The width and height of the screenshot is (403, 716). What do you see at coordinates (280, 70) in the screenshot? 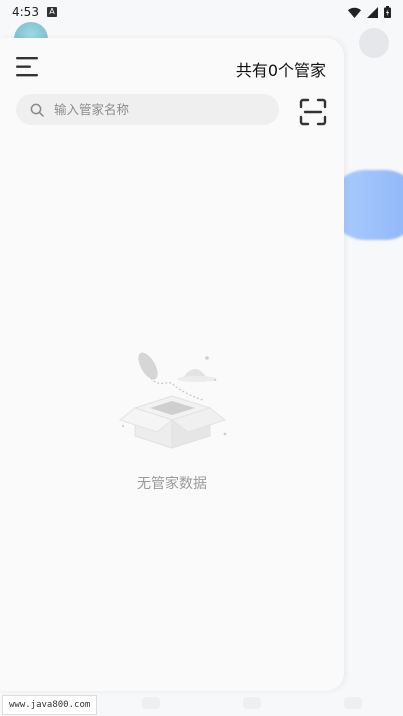
I see `manager-count: 共有0个管家` at bounding box center [280, 70].